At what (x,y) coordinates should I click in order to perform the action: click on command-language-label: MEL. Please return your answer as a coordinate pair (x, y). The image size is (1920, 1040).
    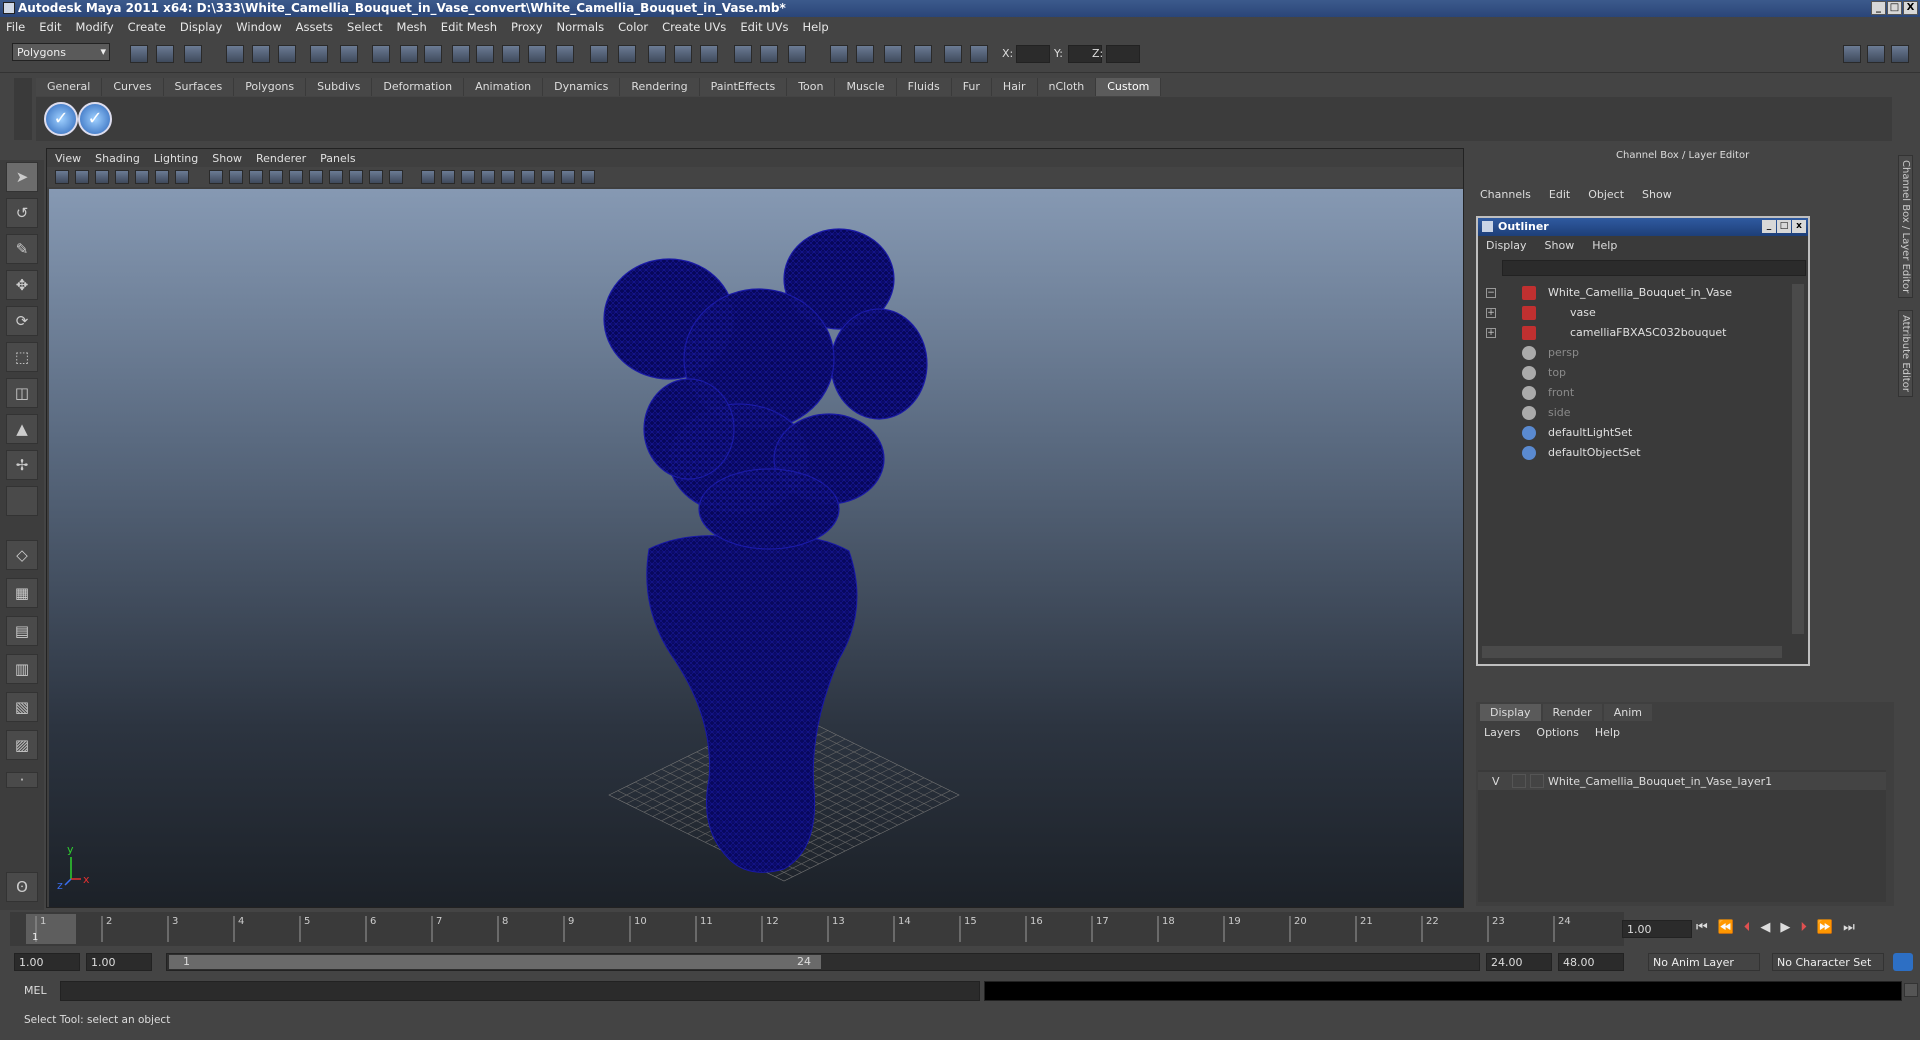
    Looking at the image, I should click on (35, 990).